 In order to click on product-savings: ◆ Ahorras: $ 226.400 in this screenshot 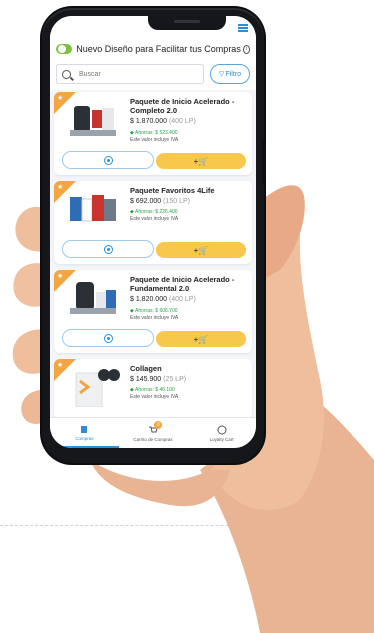, I will do `click(154, 212)`.